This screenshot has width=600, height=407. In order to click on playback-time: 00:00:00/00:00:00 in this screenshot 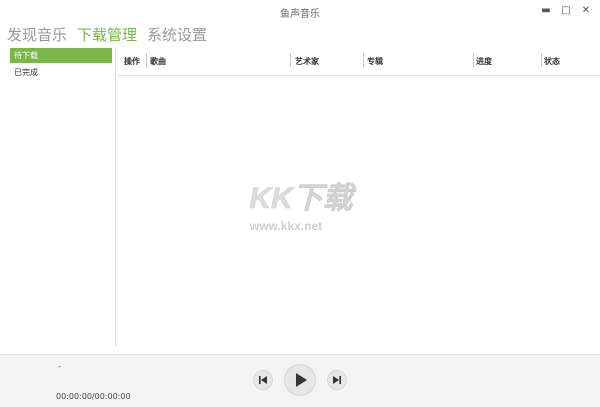, I will do `click(93, 396)`.